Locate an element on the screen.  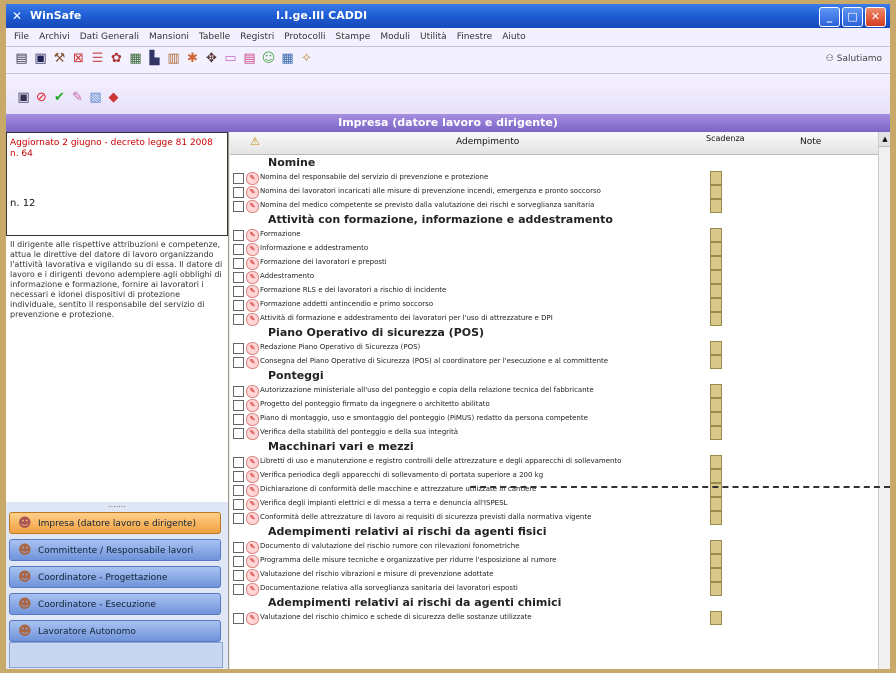
document-icon: ▥ is located at coordinates (173, 58).